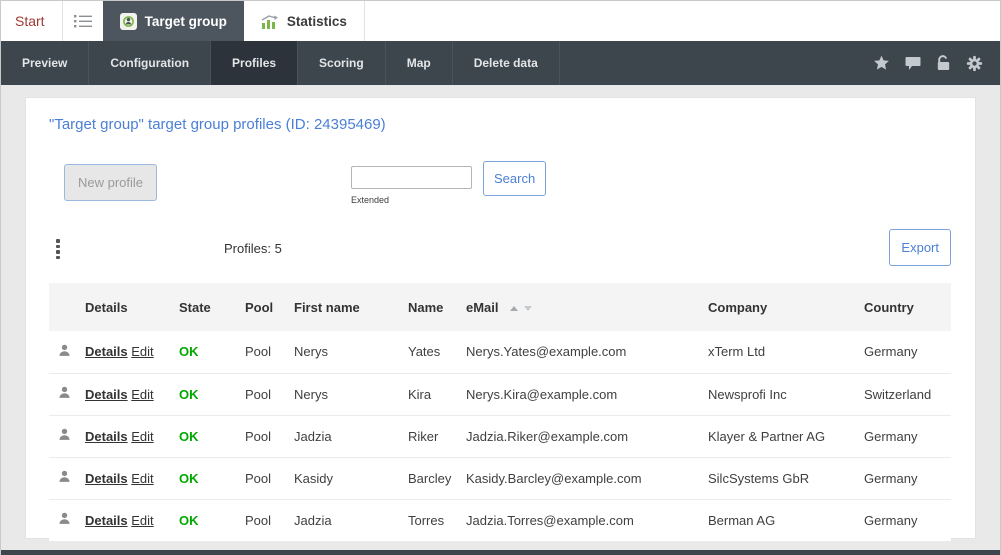 This screenshot has height=555, width=1001. I want to click on star-icon, so click(881, 63).